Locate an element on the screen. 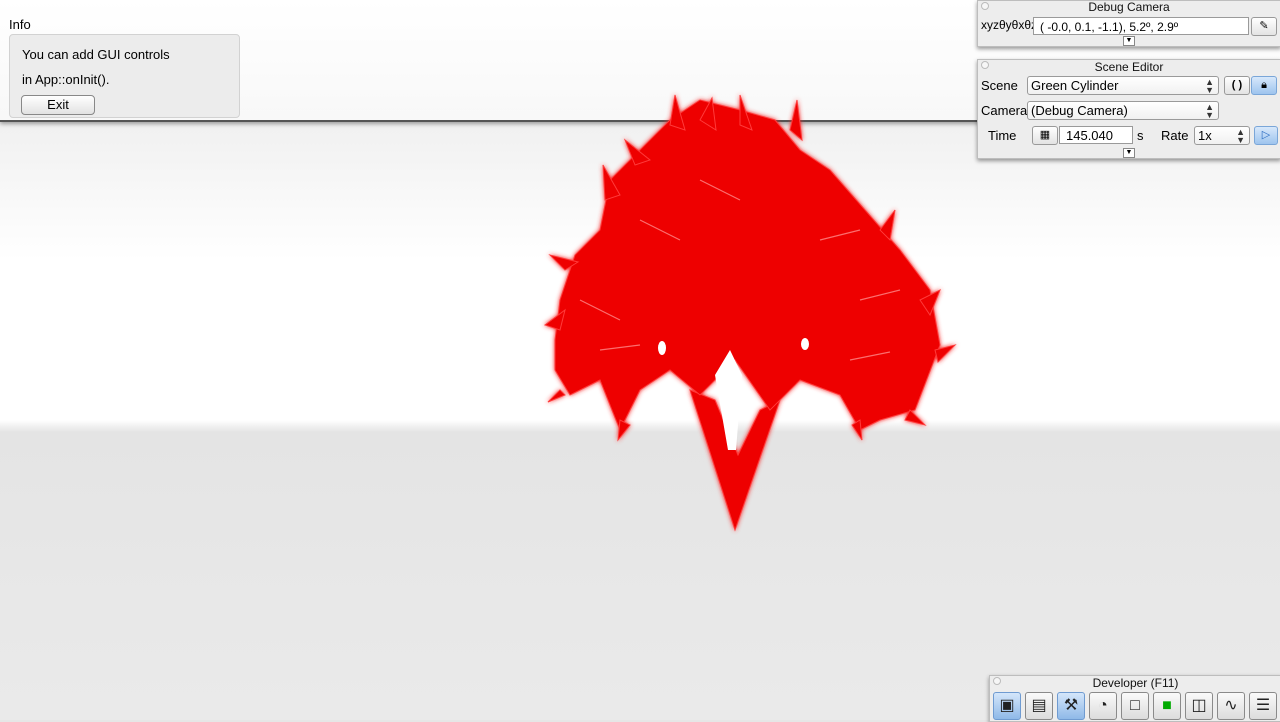 The image size is (1280, 722). play-icon: ▷ is located at coordinates (1266, 135).